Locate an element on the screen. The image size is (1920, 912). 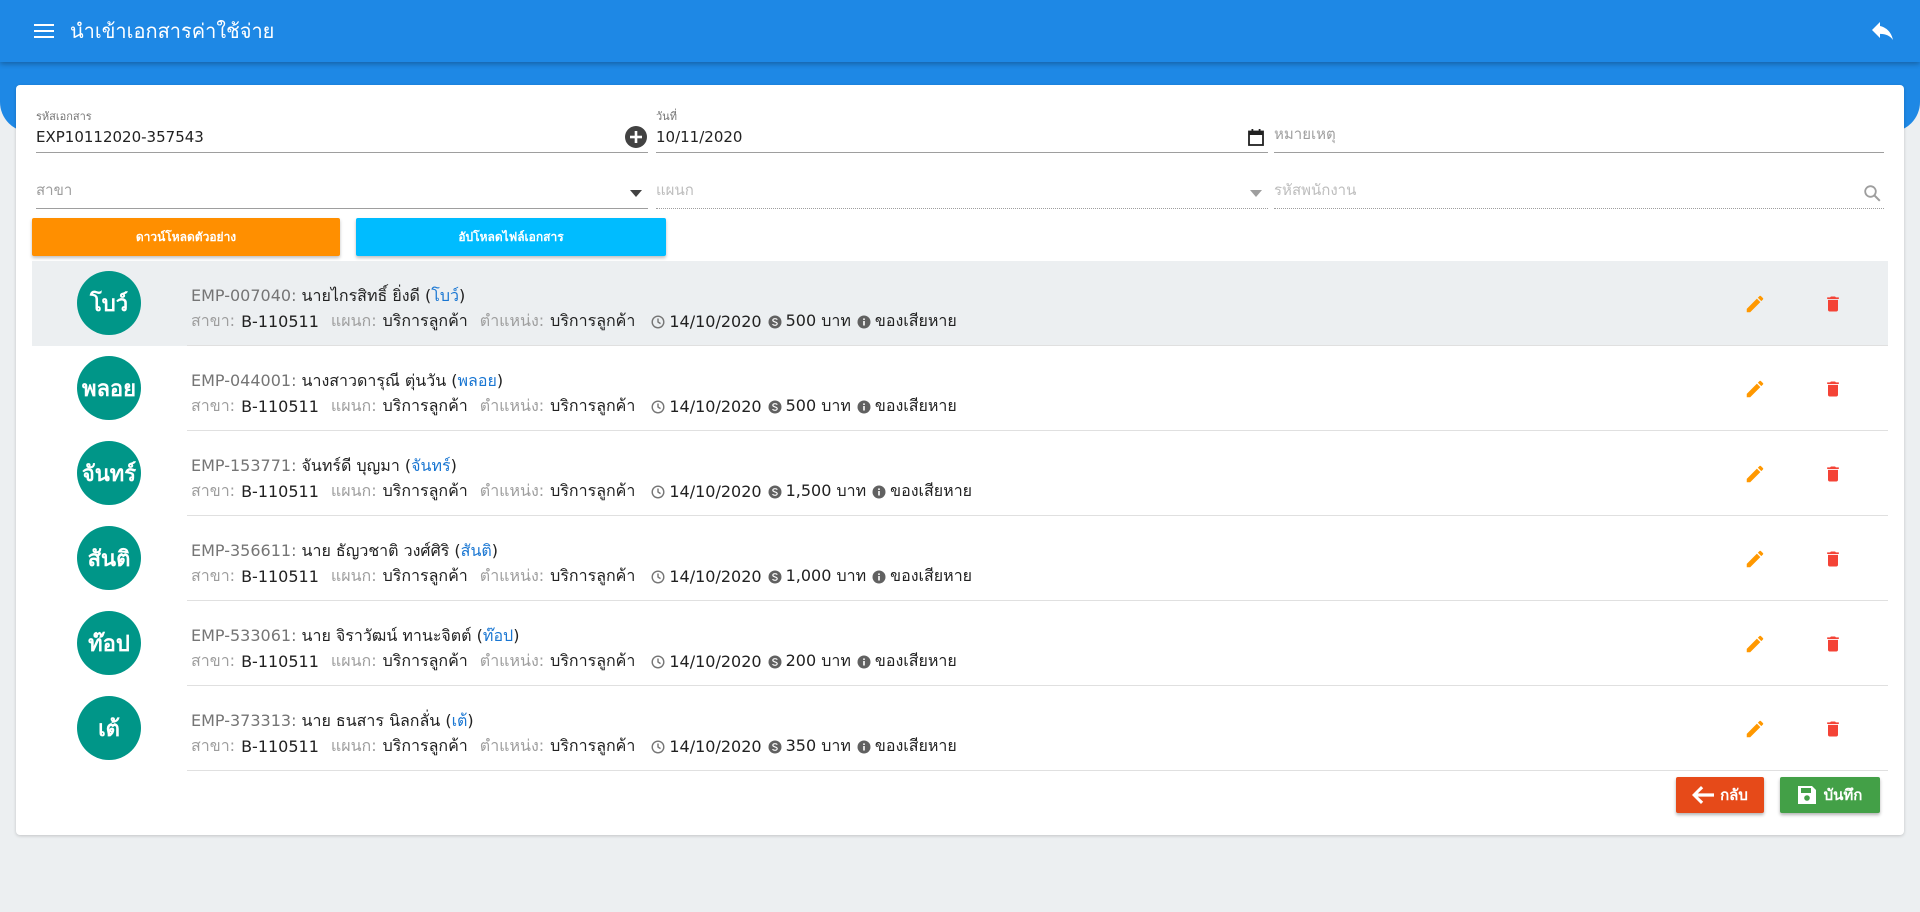
employee-line: EMP-373313: นาย ธนสาร นิลกลั่น (เต้) is located at coordinates (332, 720).